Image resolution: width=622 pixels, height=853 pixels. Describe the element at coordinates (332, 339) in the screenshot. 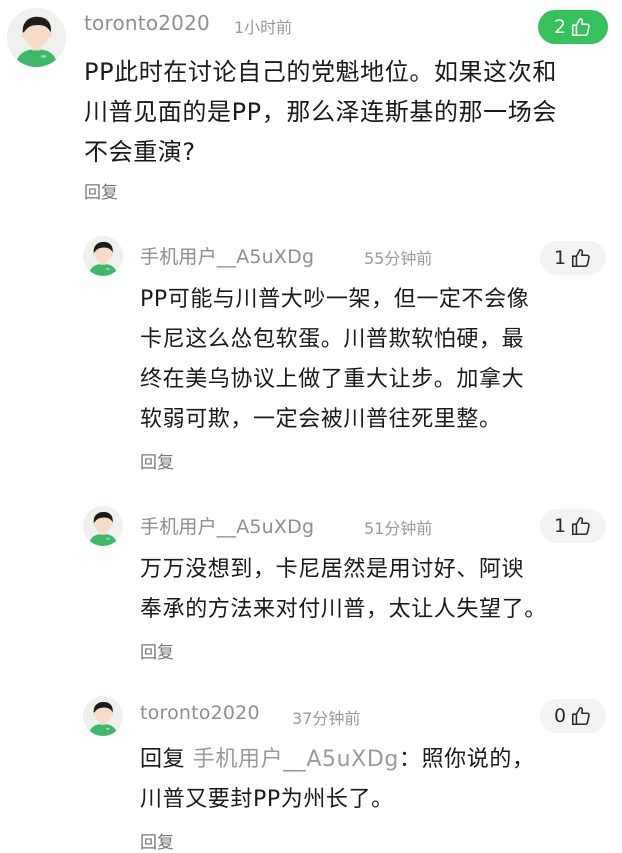

I see `comment-text-line: 卡尼这么怂包软蛋。川普欺软怕硬，最` at that location.